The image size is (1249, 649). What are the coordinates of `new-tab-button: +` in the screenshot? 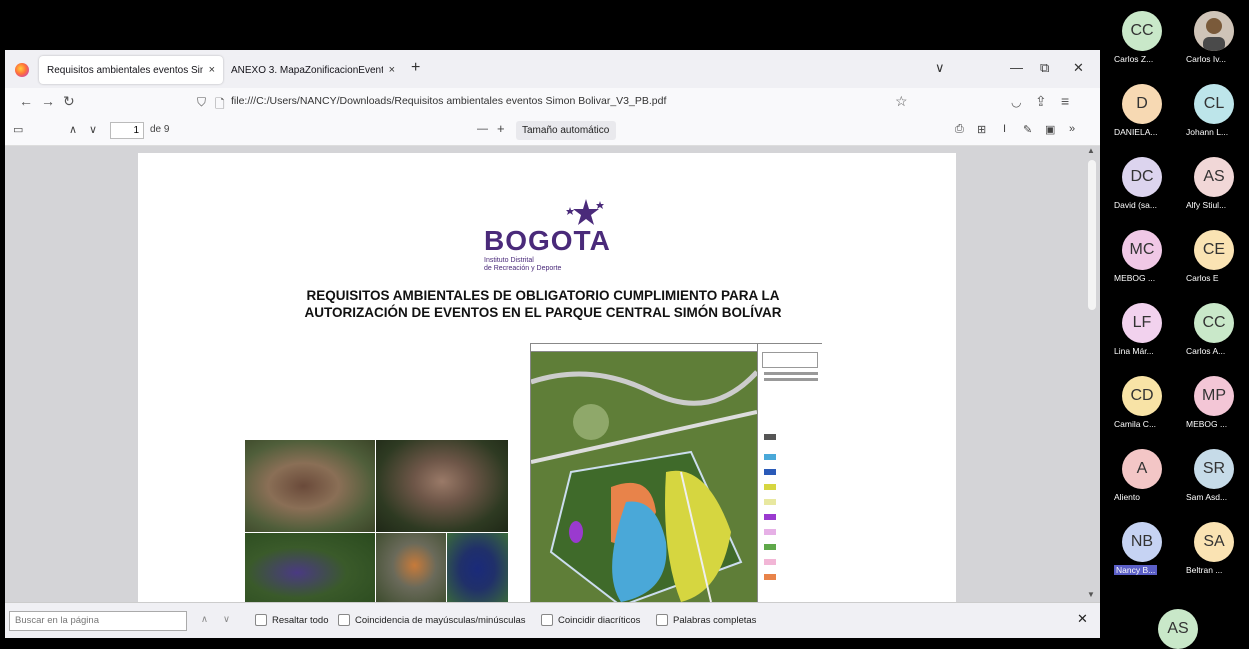 It's located at (415, 68).